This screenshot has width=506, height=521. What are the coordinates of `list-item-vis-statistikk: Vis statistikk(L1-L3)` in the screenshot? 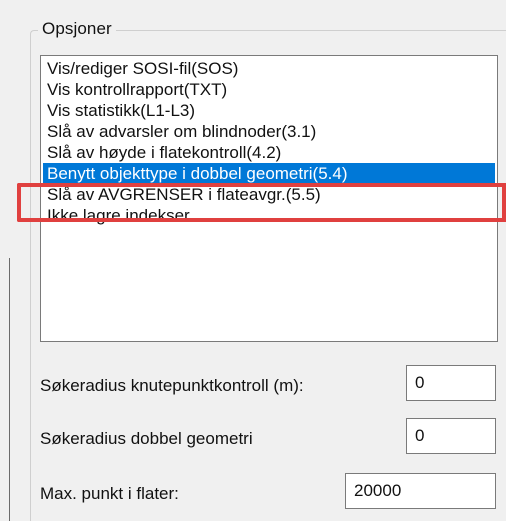 It's located at (269, 110).